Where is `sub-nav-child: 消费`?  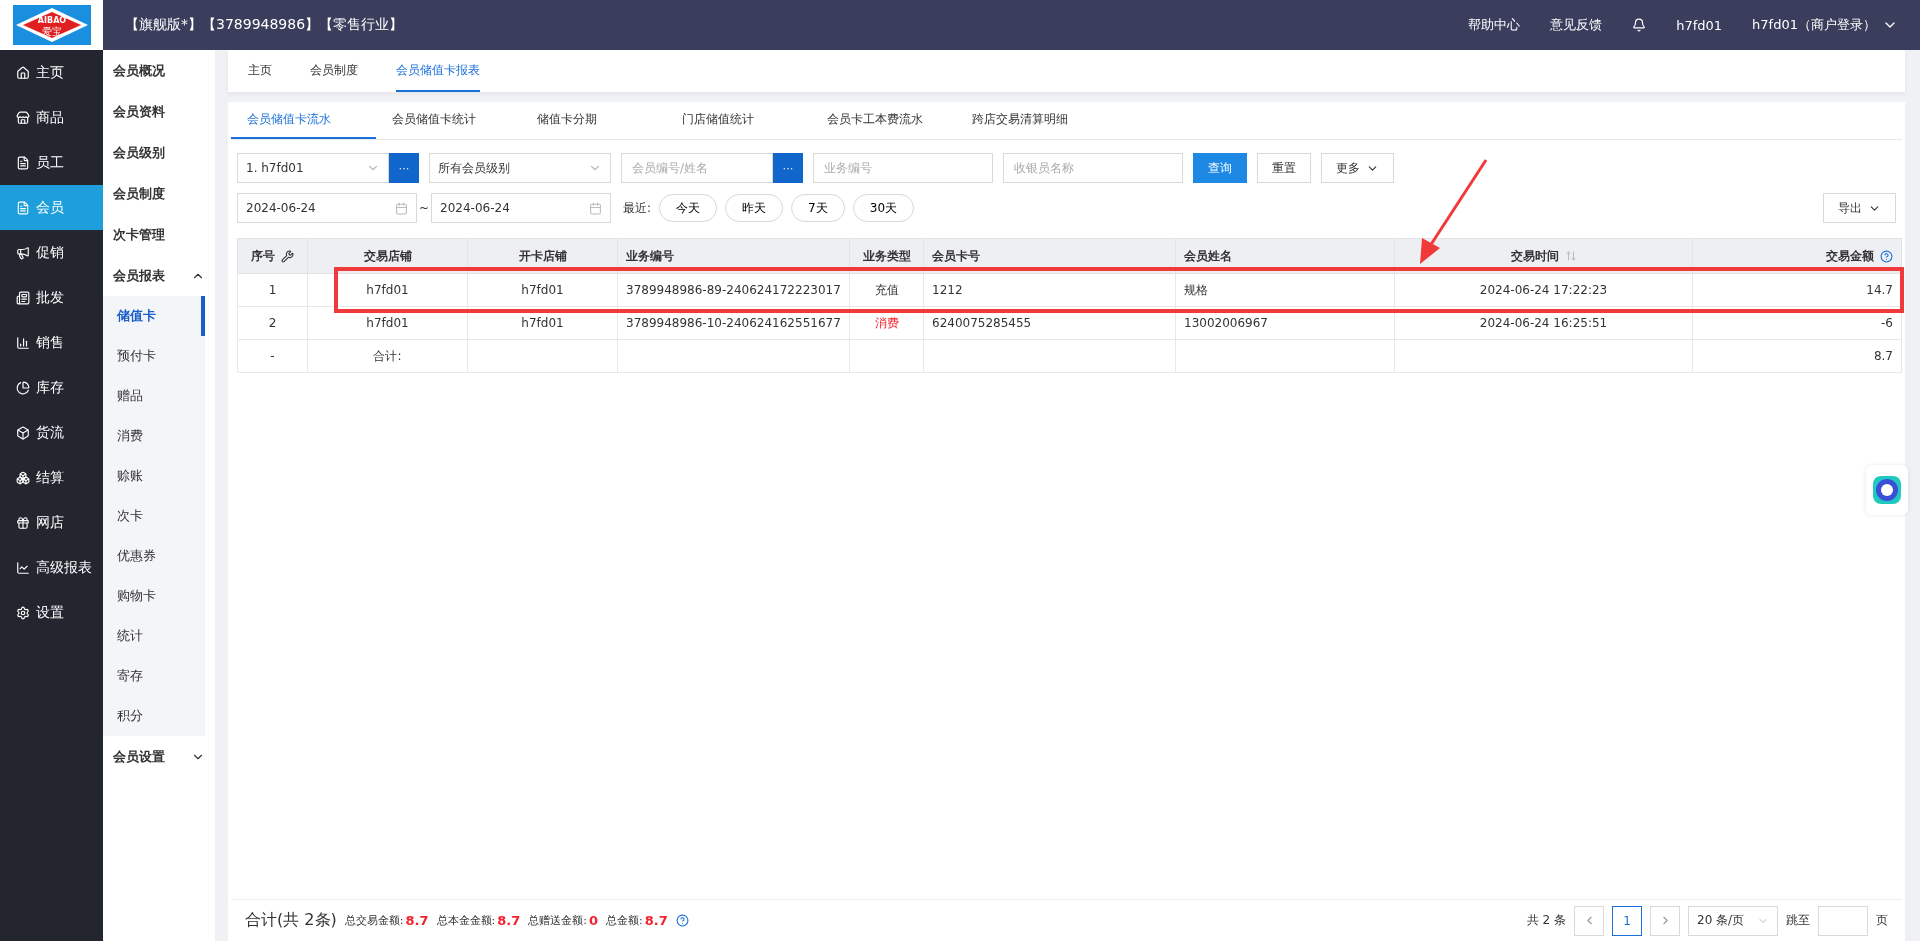
sub-nav-child: 消费 is located at coordinates (154, 436).